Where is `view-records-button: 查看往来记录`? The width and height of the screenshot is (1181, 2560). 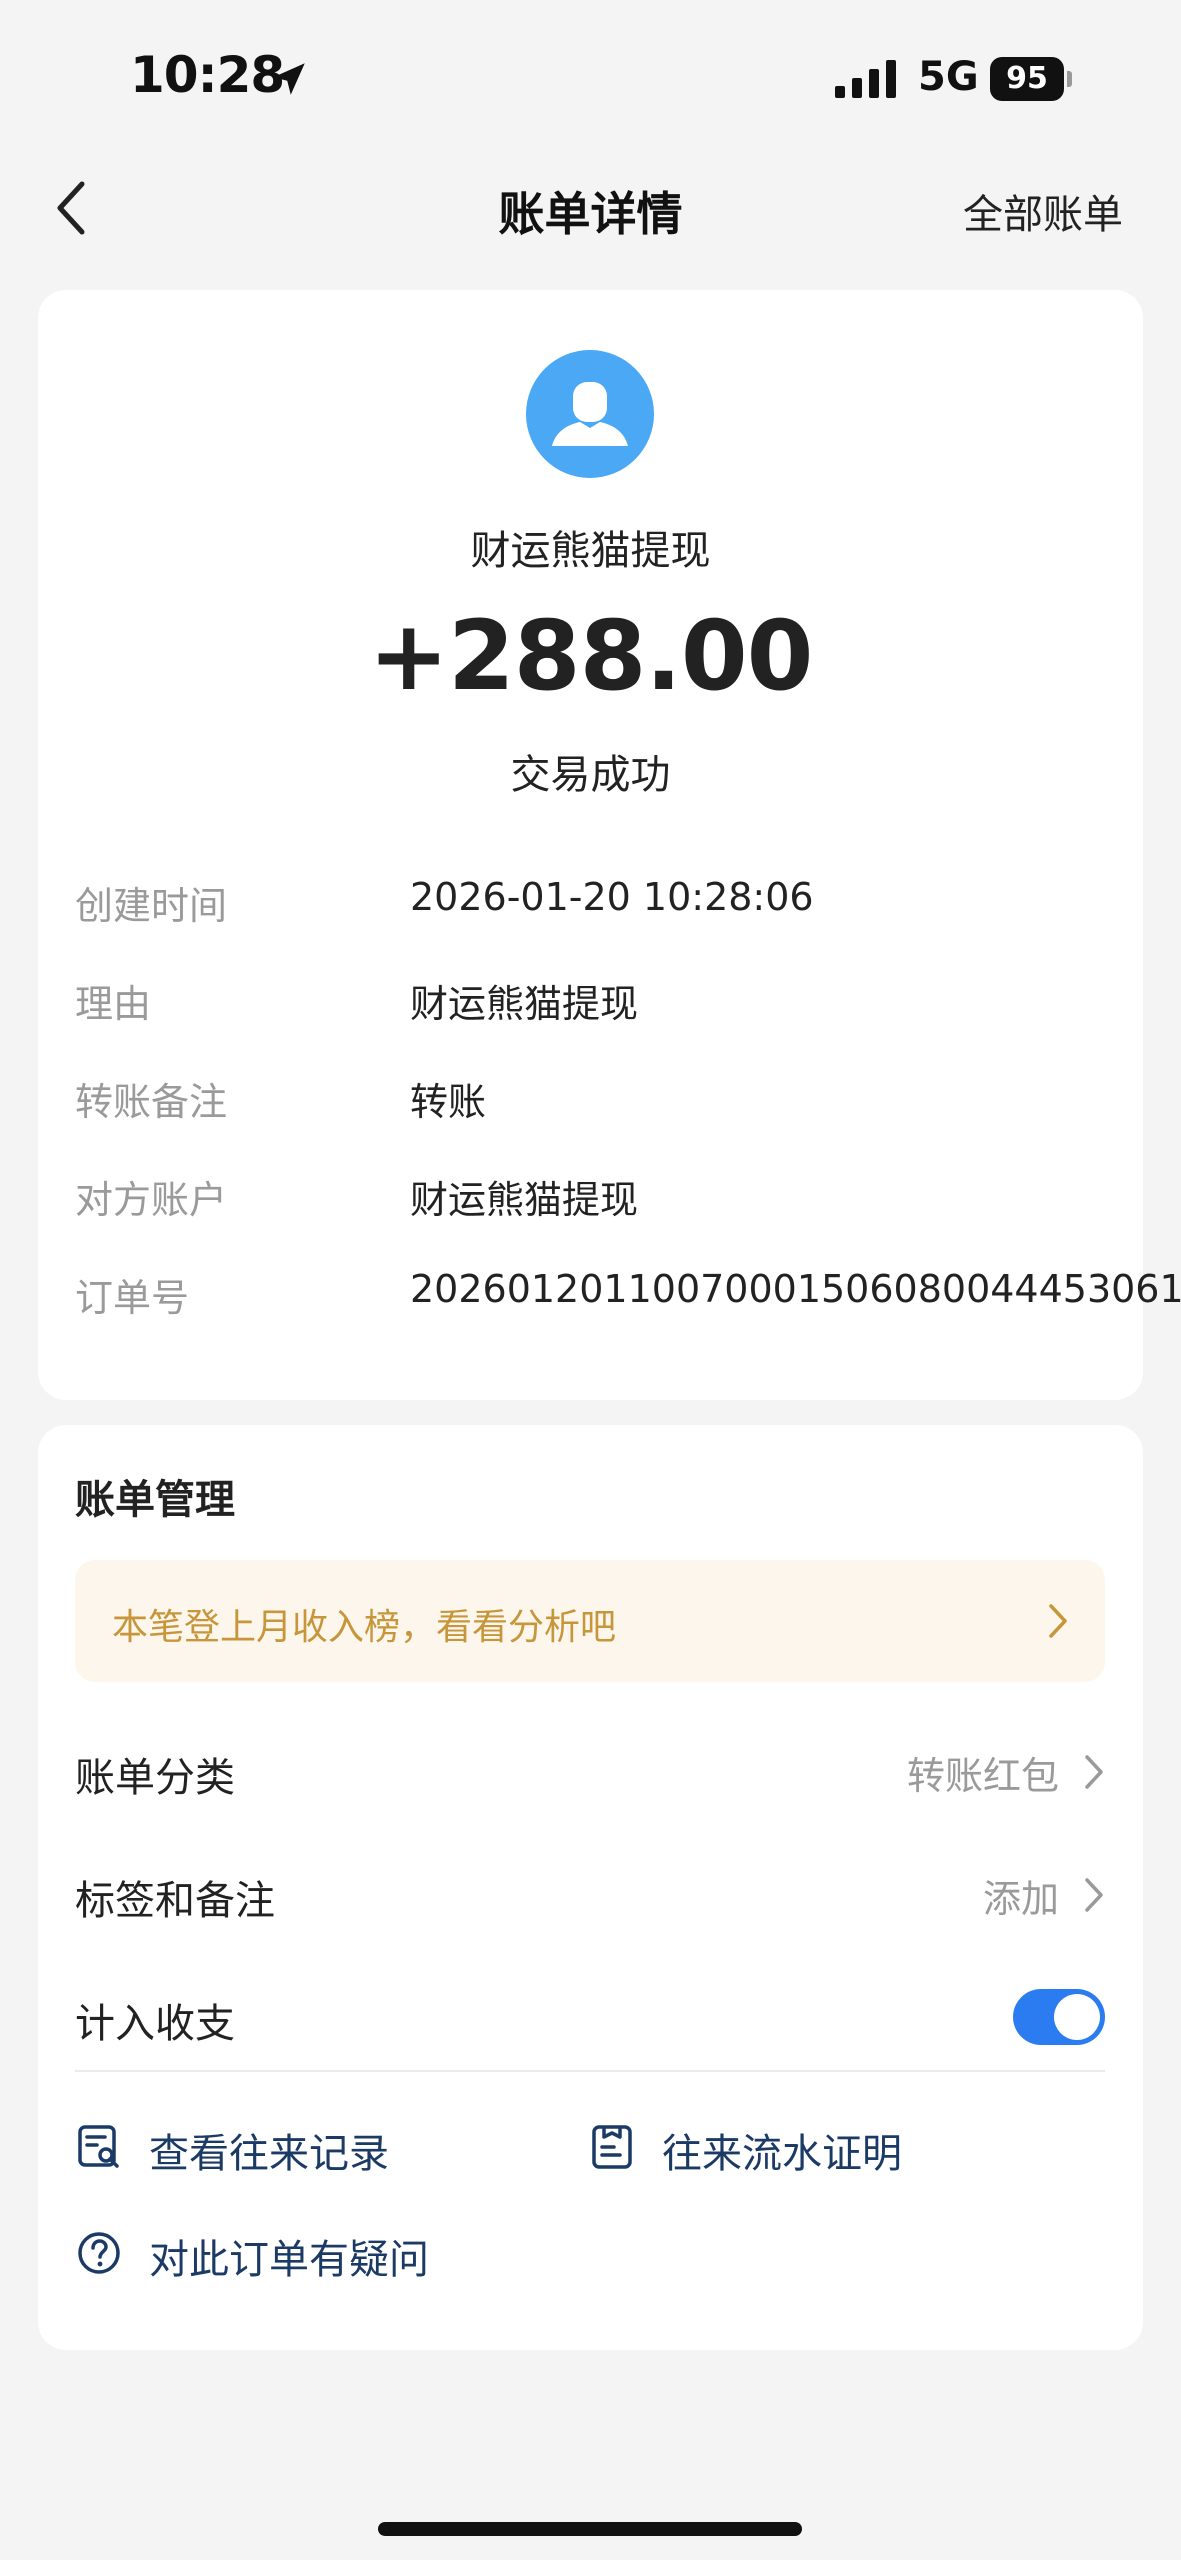
view-records-button: 查看往来记录 is located at coordinates (275, 2146).